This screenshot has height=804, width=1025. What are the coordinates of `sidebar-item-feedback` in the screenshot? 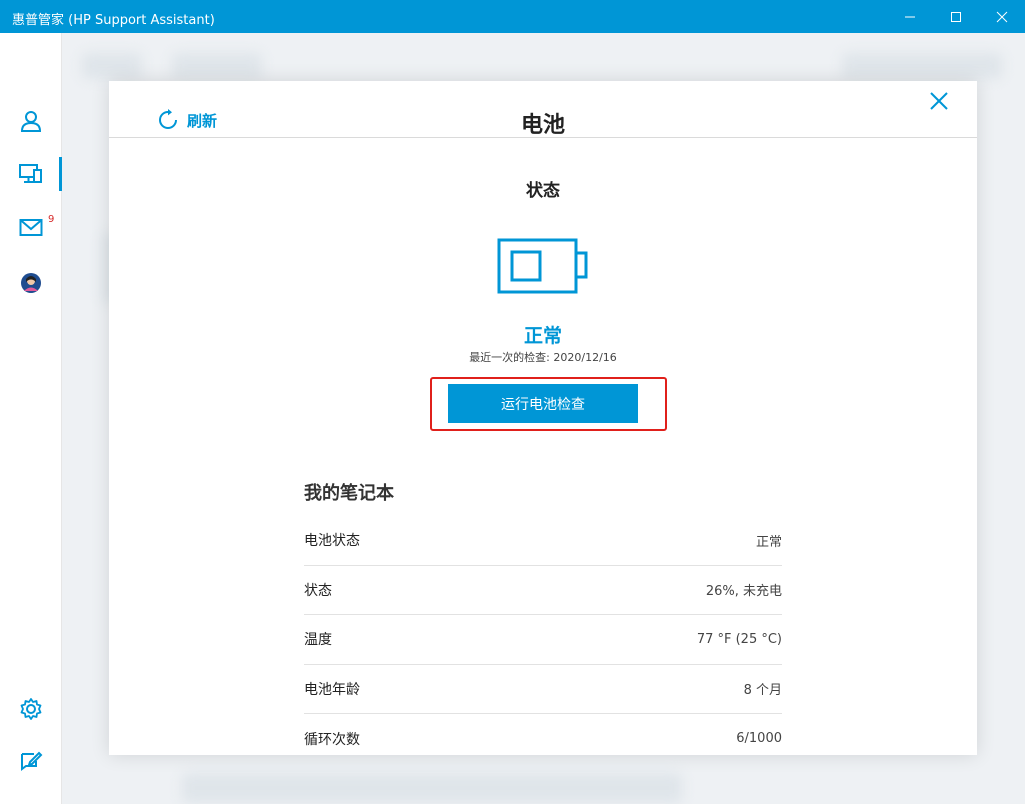 It's located at (31, 761).